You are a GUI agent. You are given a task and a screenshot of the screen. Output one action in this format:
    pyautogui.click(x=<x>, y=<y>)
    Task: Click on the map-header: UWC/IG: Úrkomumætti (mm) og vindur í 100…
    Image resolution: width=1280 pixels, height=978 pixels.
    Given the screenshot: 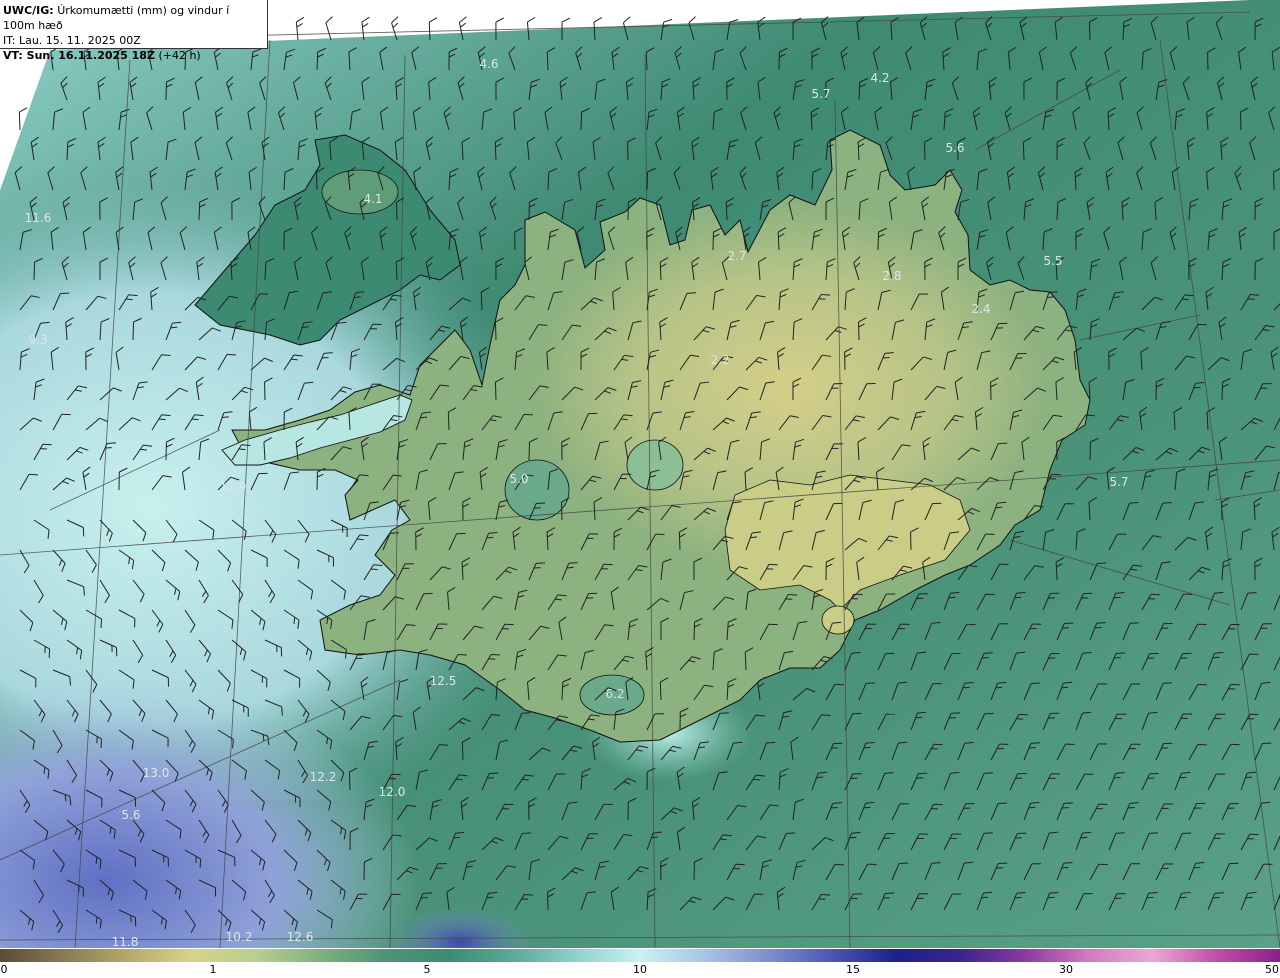 What is the action you would take?
    pyautogui.click(x=134, y=31)
    